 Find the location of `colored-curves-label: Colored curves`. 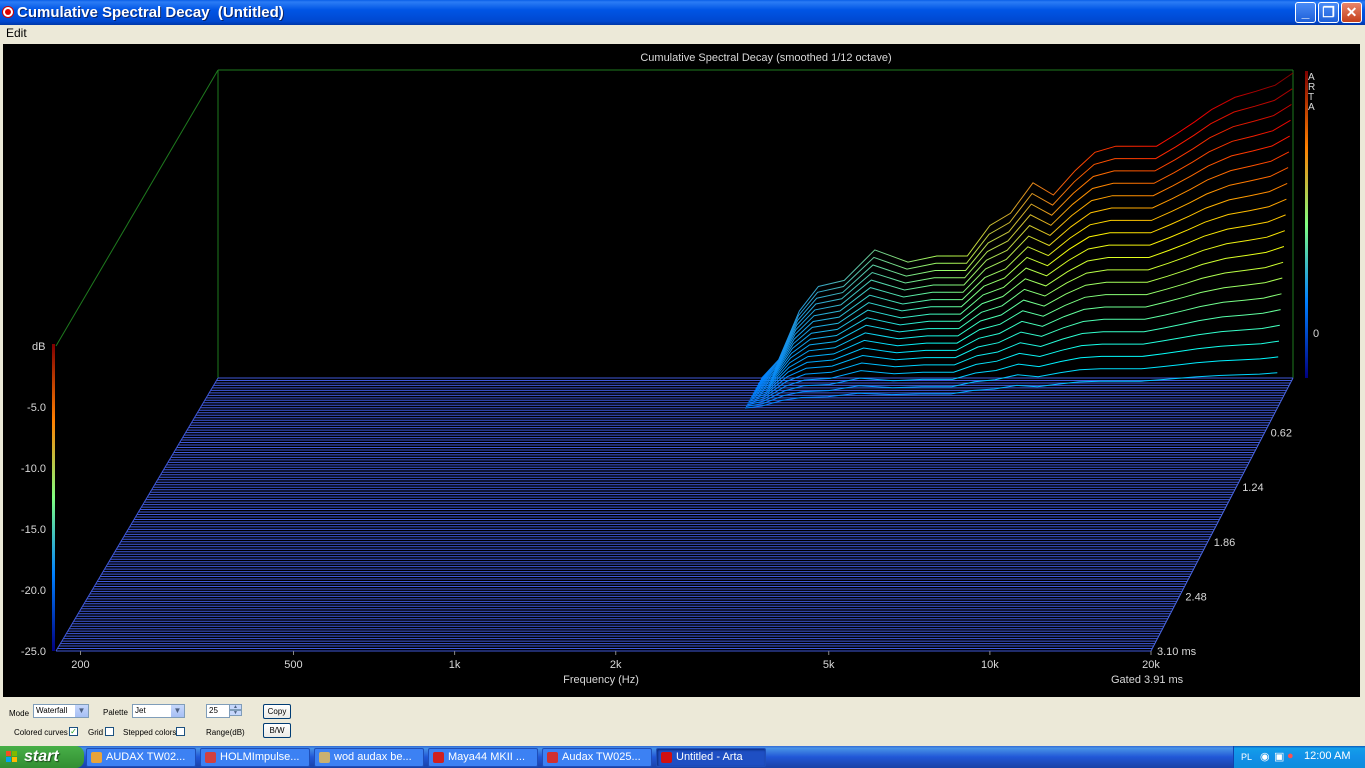

colored-curves-label: Colored curves is located at coordinates (41, 732).